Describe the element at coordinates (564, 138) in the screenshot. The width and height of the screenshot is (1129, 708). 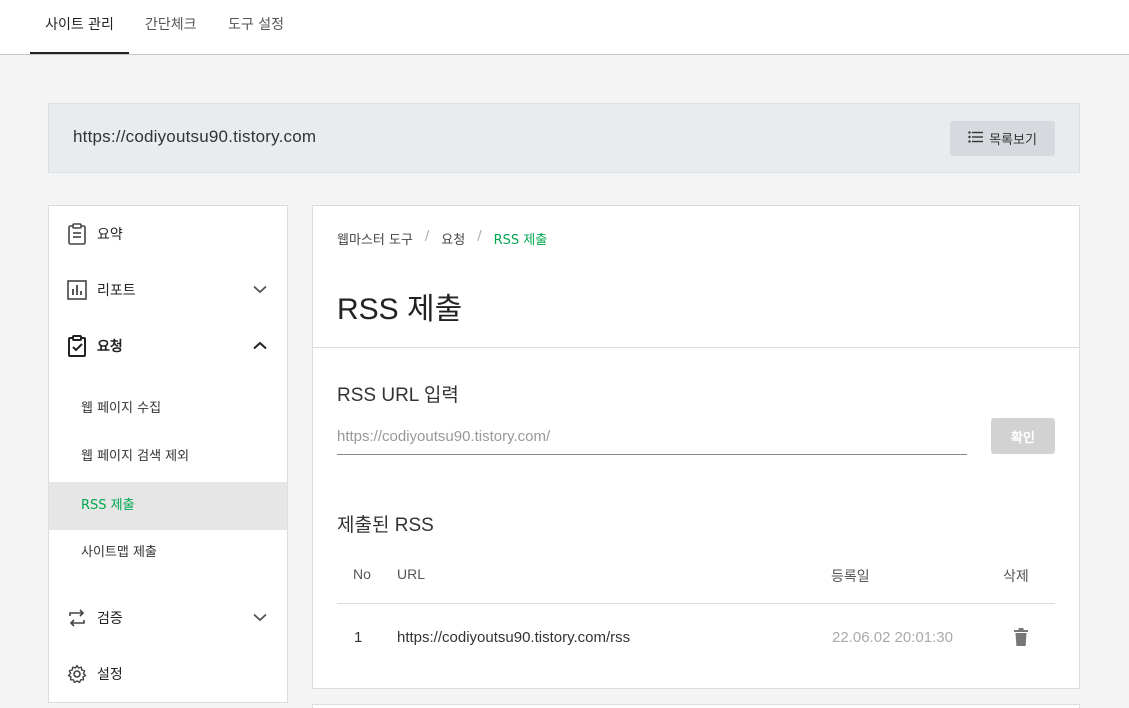
I see `site-header: https://codiyoutsu90.tistory.com 목록보기` at that location.